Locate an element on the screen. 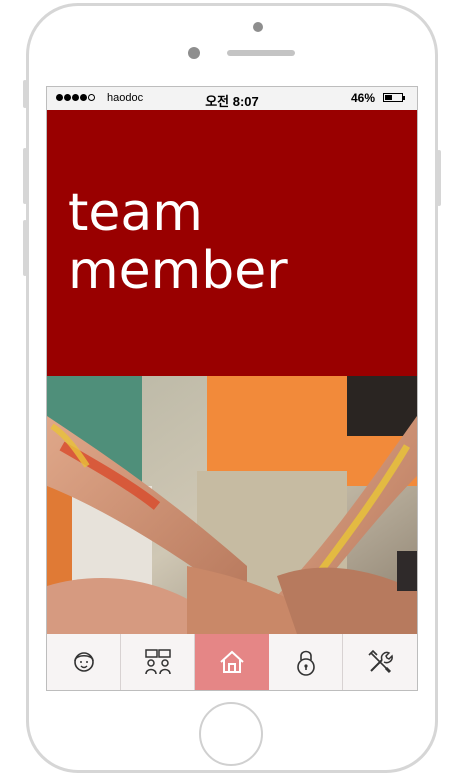 The image size is (465, 778). front-camera is located at coordinates (258, 27).